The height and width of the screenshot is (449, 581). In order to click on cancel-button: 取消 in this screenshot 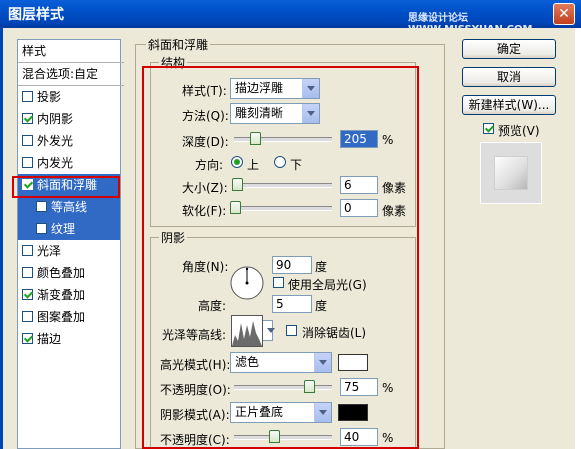, I will do `click(509, 77)`.